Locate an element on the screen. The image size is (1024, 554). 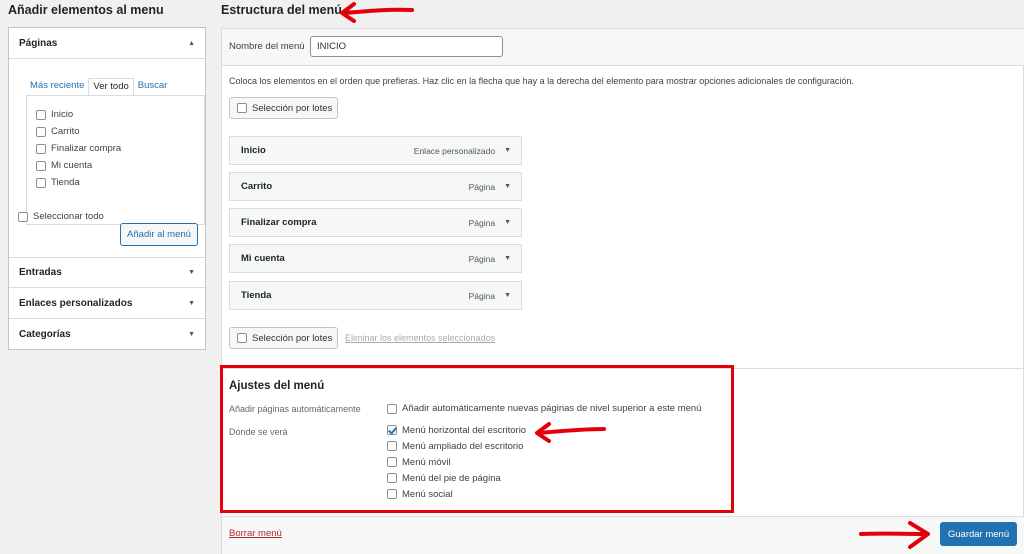
tab-most-recent: Más reciente is located at coordinates (57, 87).